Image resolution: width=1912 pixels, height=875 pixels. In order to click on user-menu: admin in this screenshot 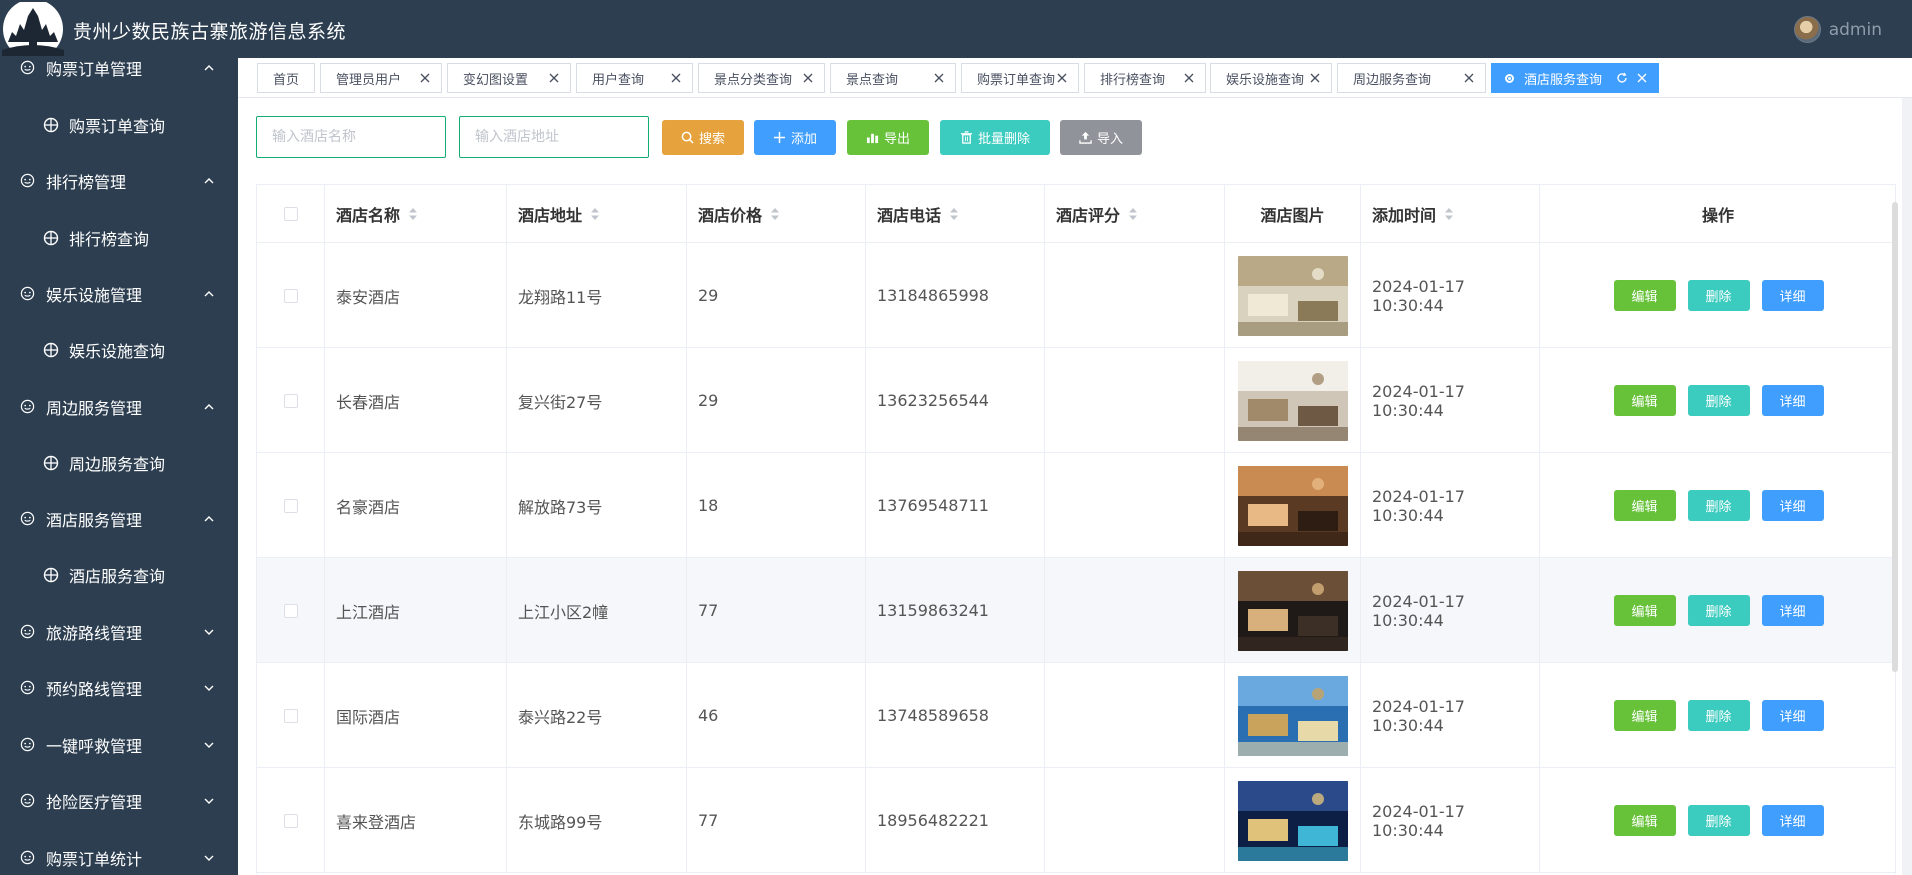, I will do `click(1837, 29)`.